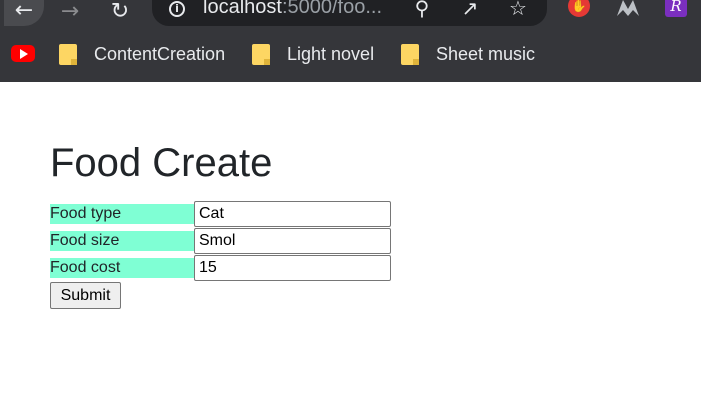 Image resolution: width=701 pixels, height=405 pixels. Describe the element at coordinates (292, 241) in the screenshot. I see `food-size-input` at that location.